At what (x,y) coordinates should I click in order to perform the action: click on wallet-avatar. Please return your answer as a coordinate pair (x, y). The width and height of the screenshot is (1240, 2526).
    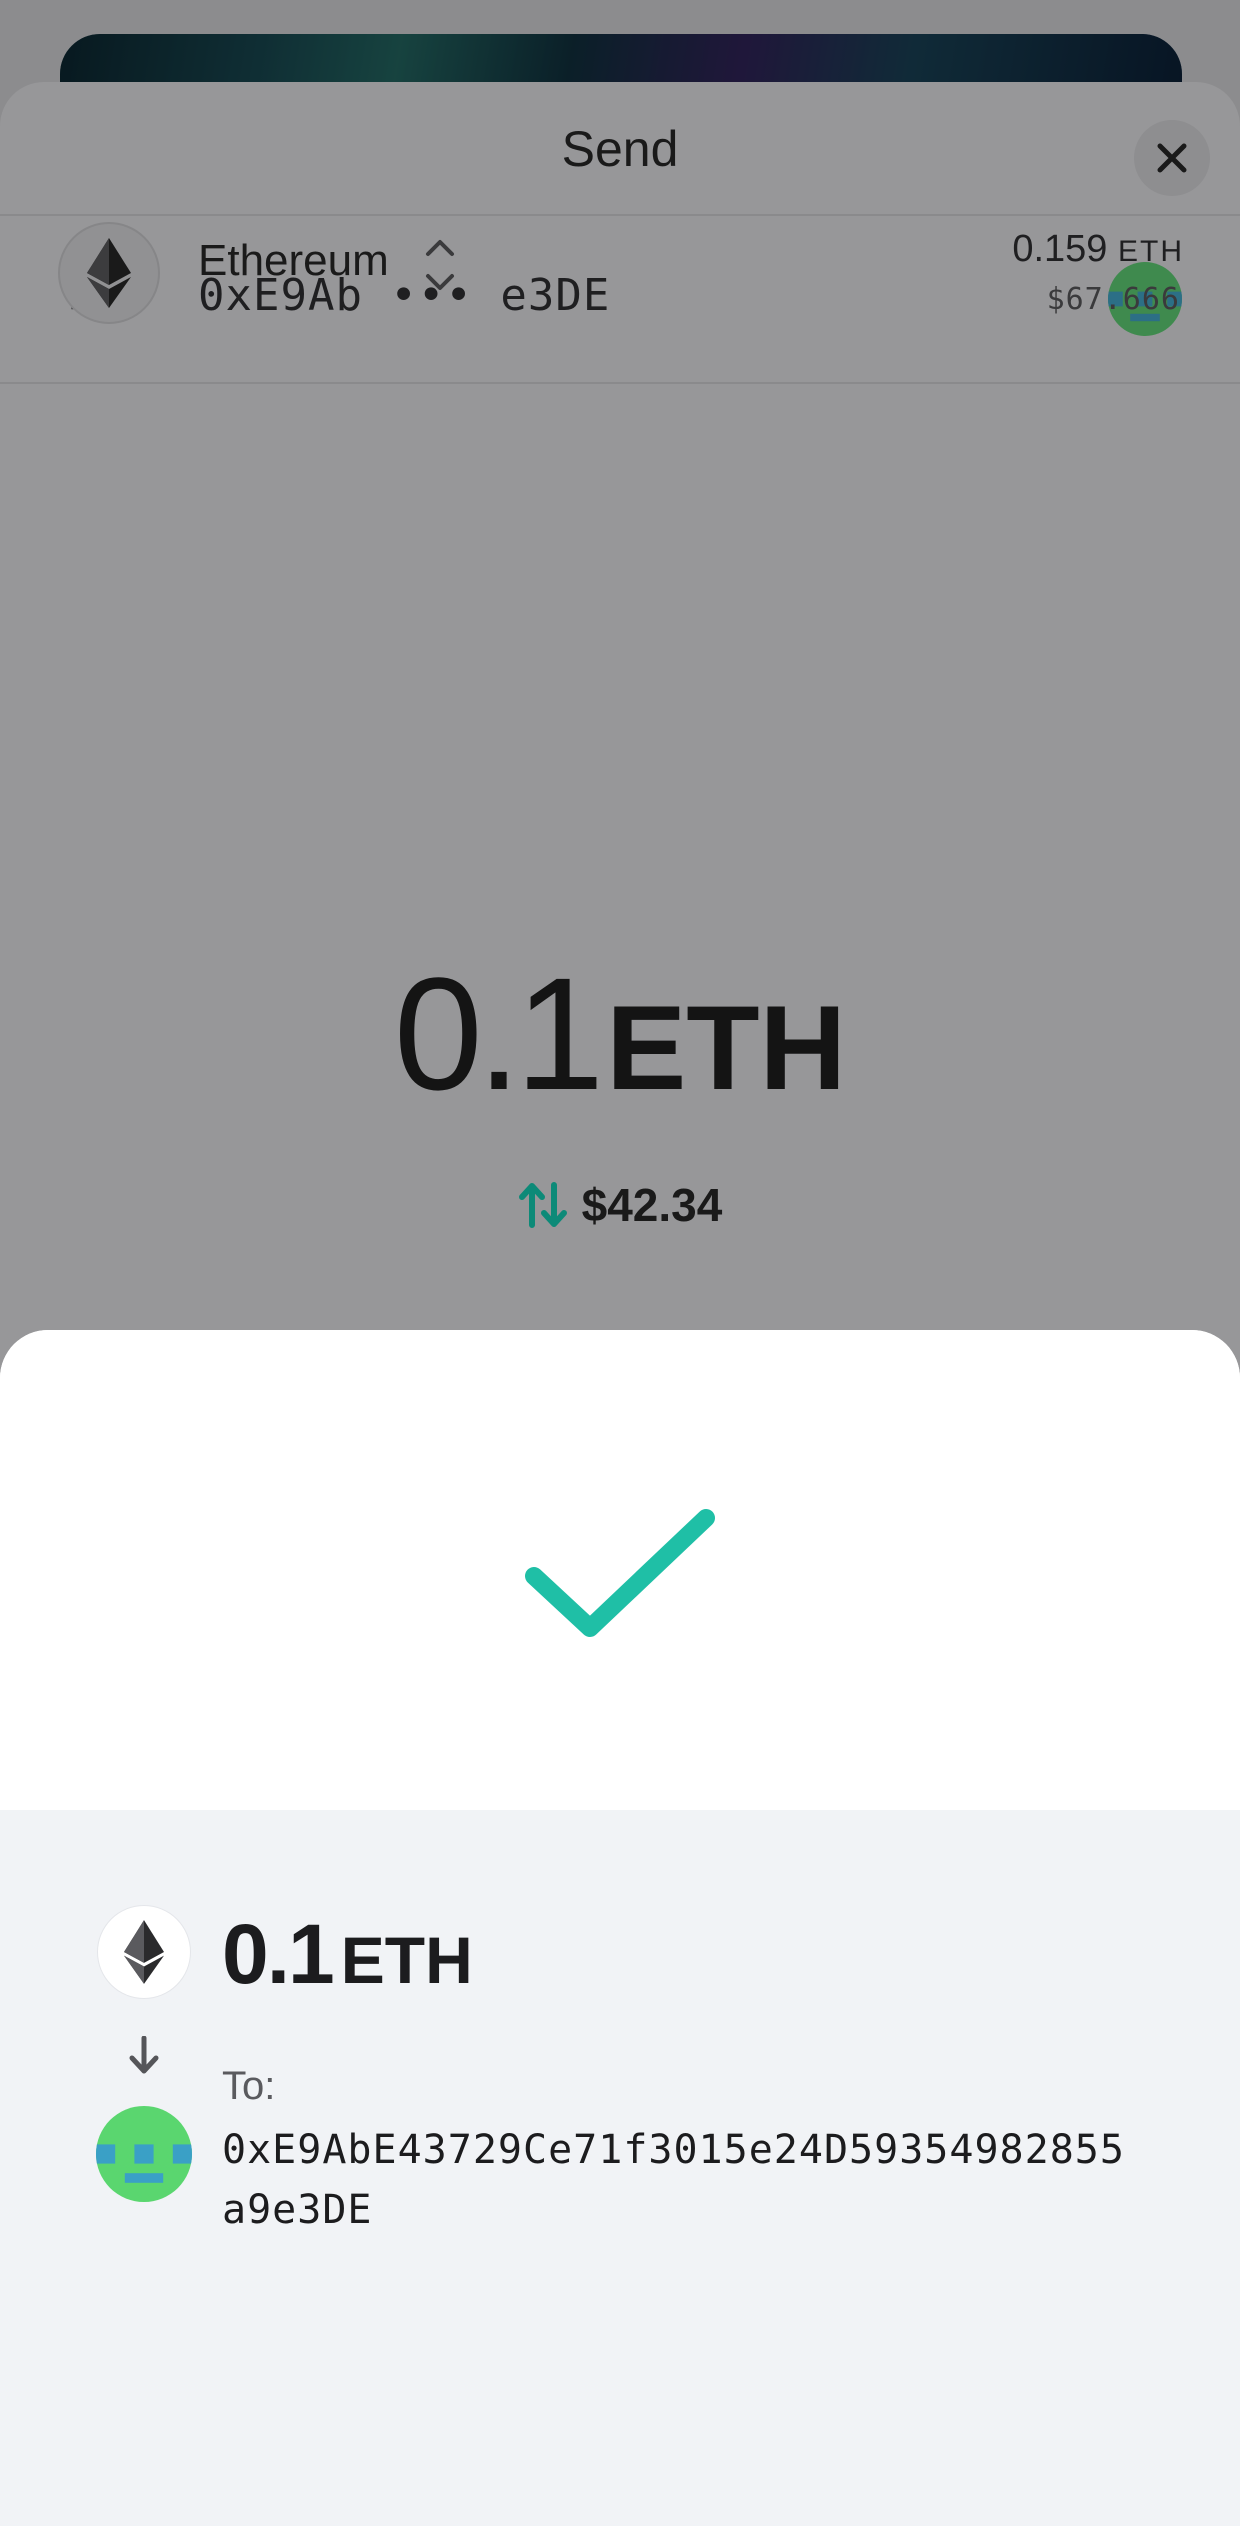
    Looking at the image, I should click on (144, 2154).